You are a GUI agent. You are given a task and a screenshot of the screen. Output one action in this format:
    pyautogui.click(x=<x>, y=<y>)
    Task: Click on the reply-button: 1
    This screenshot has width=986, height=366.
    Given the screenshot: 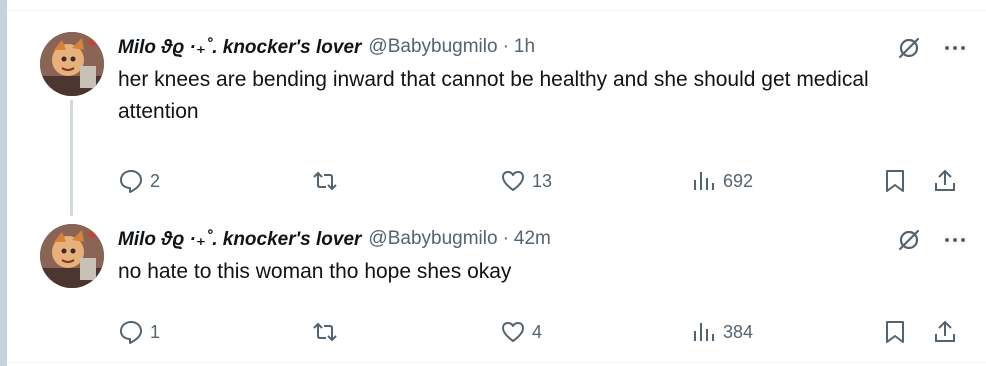 What is the action you would take?
    pyautogui.click(x=139, y=332)
    